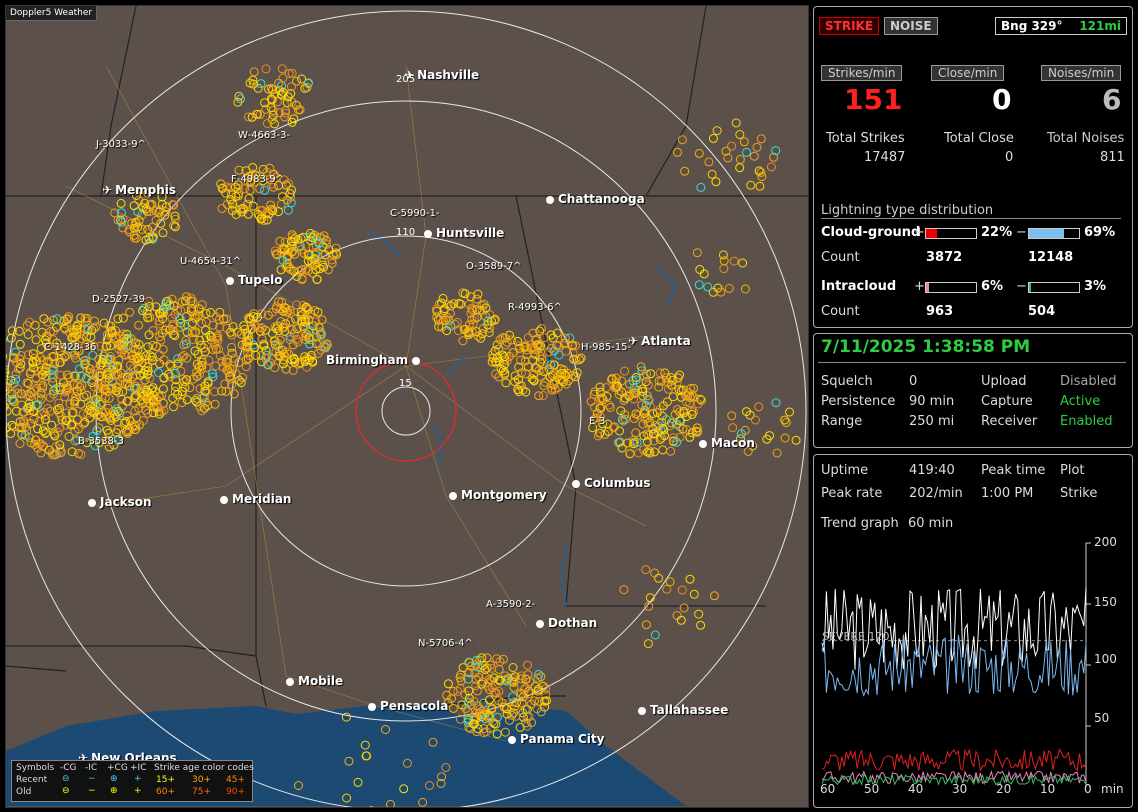  What do you see at coordinates (35, 768) in the screenshot?
I see `legend-symbols-label: Symbols` at bounding box center [35, 768].